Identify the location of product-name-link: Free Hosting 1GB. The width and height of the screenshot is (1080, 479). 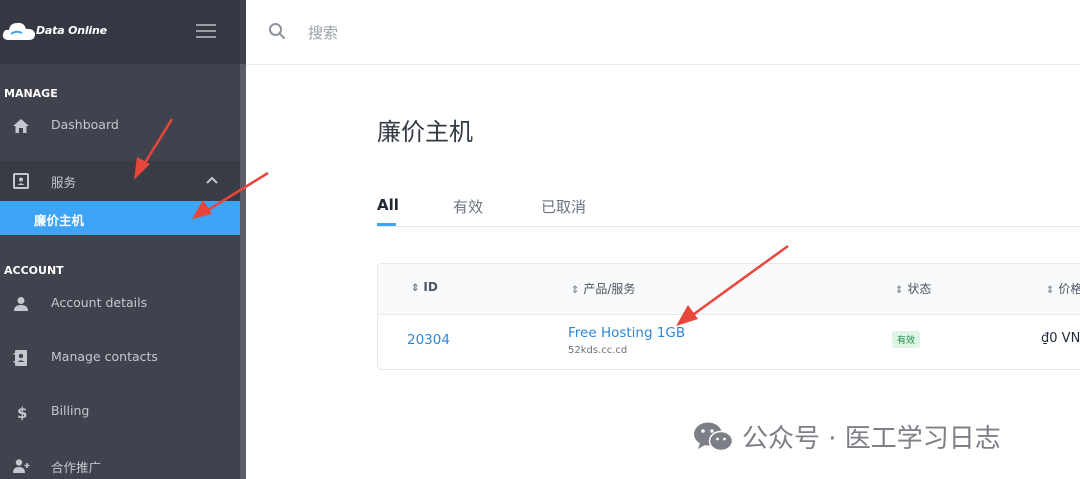
(626, 333).